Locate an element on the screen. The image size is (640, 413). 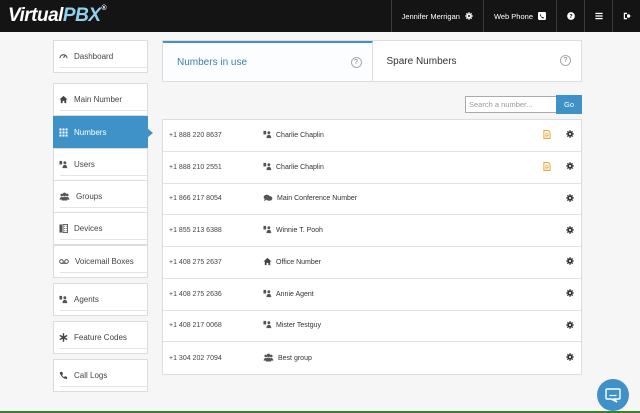
assignment: Office Number is located at coordinates (292, 262).